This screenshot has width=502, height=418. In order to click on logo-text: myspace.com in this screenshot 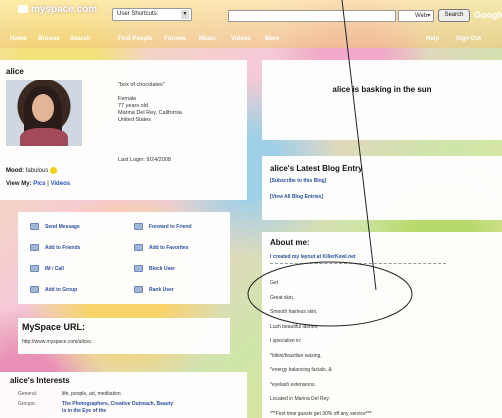, I will do `click(64, 9)`.